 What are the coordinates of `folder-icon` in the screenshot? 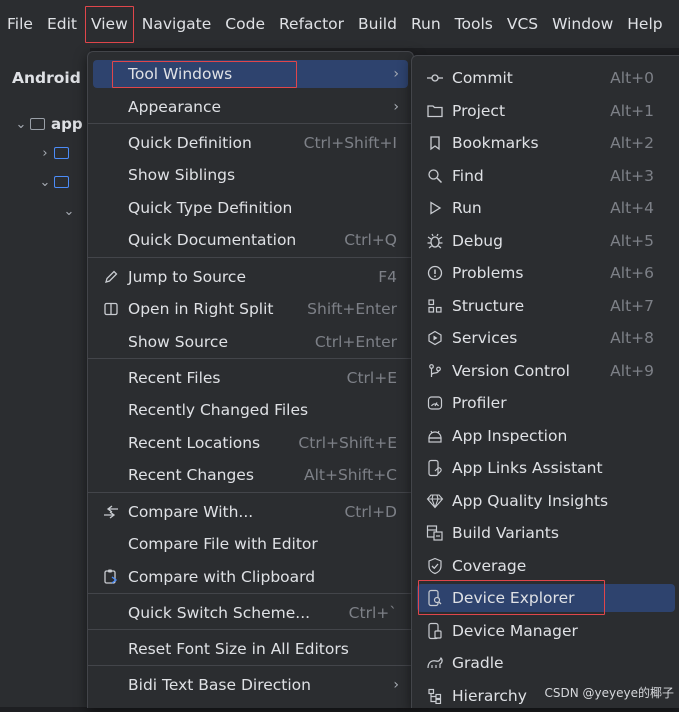 It's located at (61, 153).